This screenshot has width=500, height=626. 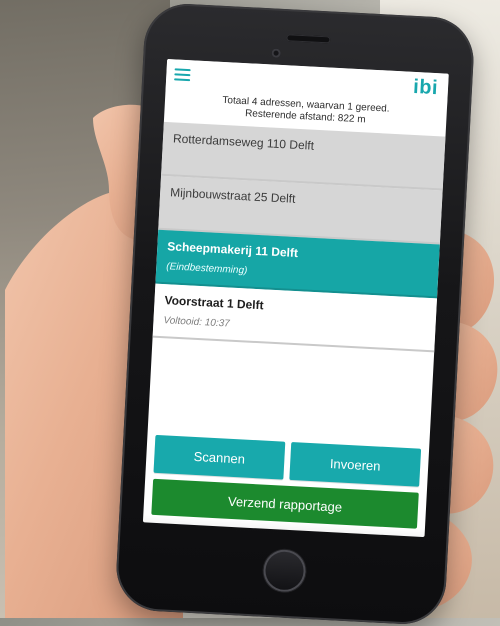 I want to click on home-button, so click(x=284, y=570).